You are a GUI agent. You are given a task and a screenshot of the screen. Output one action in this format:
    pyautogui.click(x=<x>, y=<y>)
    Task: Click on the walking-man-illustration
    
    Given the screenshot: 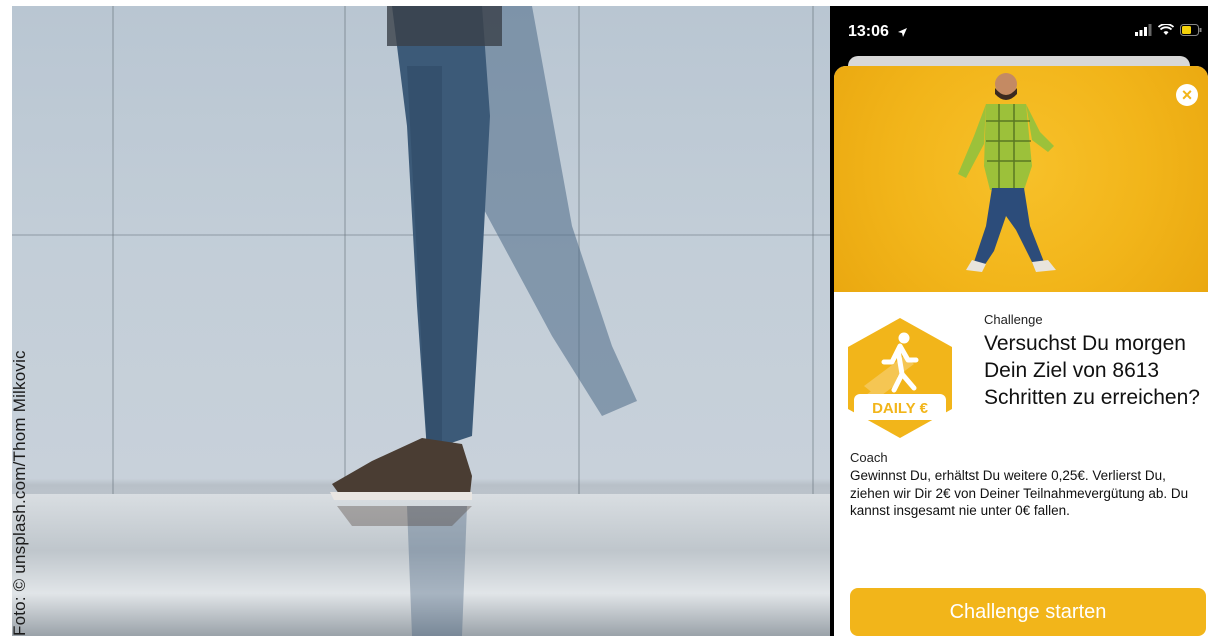 What is the action you would take?
    pyautogui.click(x=1007, y=172)
    